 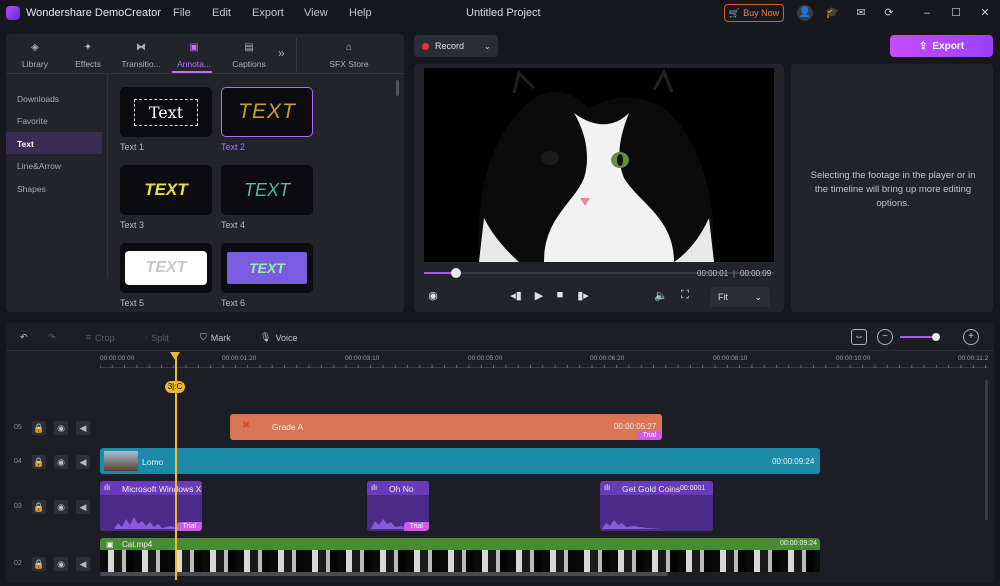 I want to click on zoom-knob, so click(x=936, y=337).